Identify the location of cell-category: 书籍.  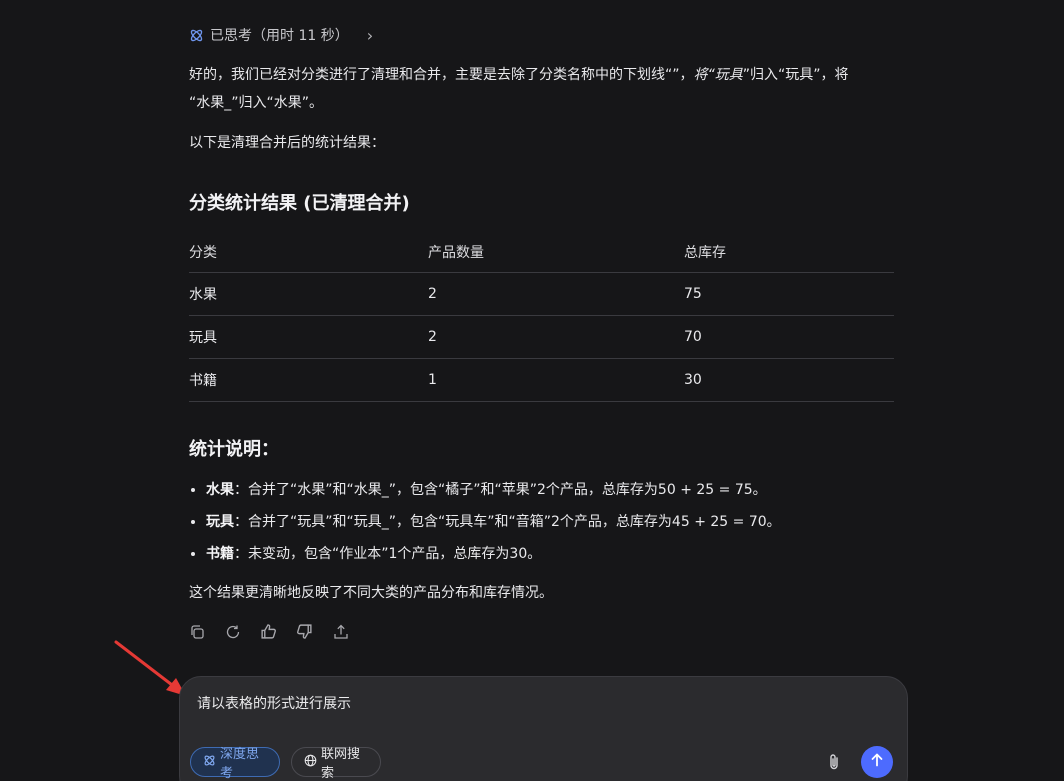
(308, 380).